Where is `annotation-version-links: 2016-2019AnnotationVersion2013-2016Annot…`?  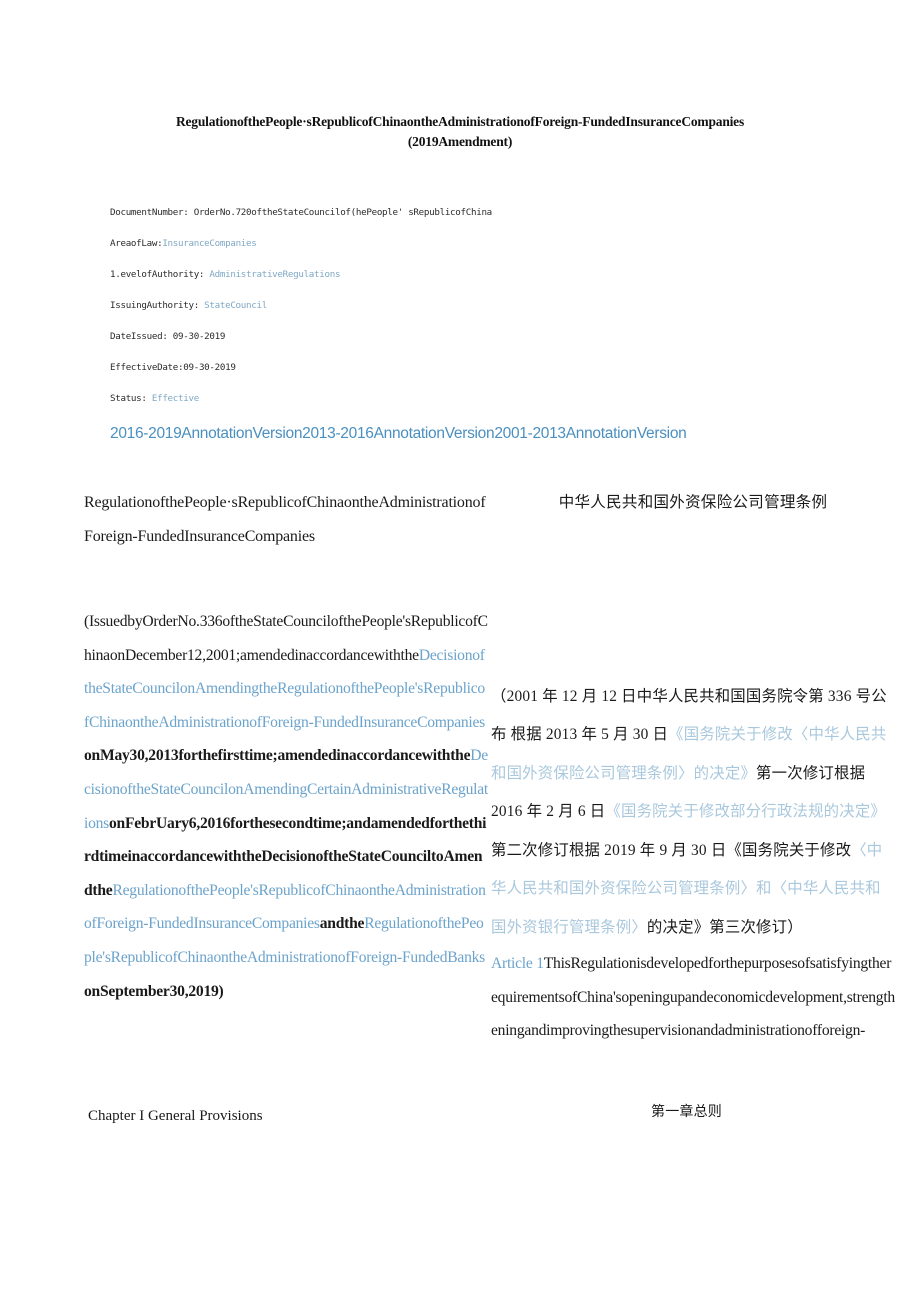 annotation-version-links: 2016-2019AnnotationVersion2013-2016Annot… is located at coordinates (398, 434).